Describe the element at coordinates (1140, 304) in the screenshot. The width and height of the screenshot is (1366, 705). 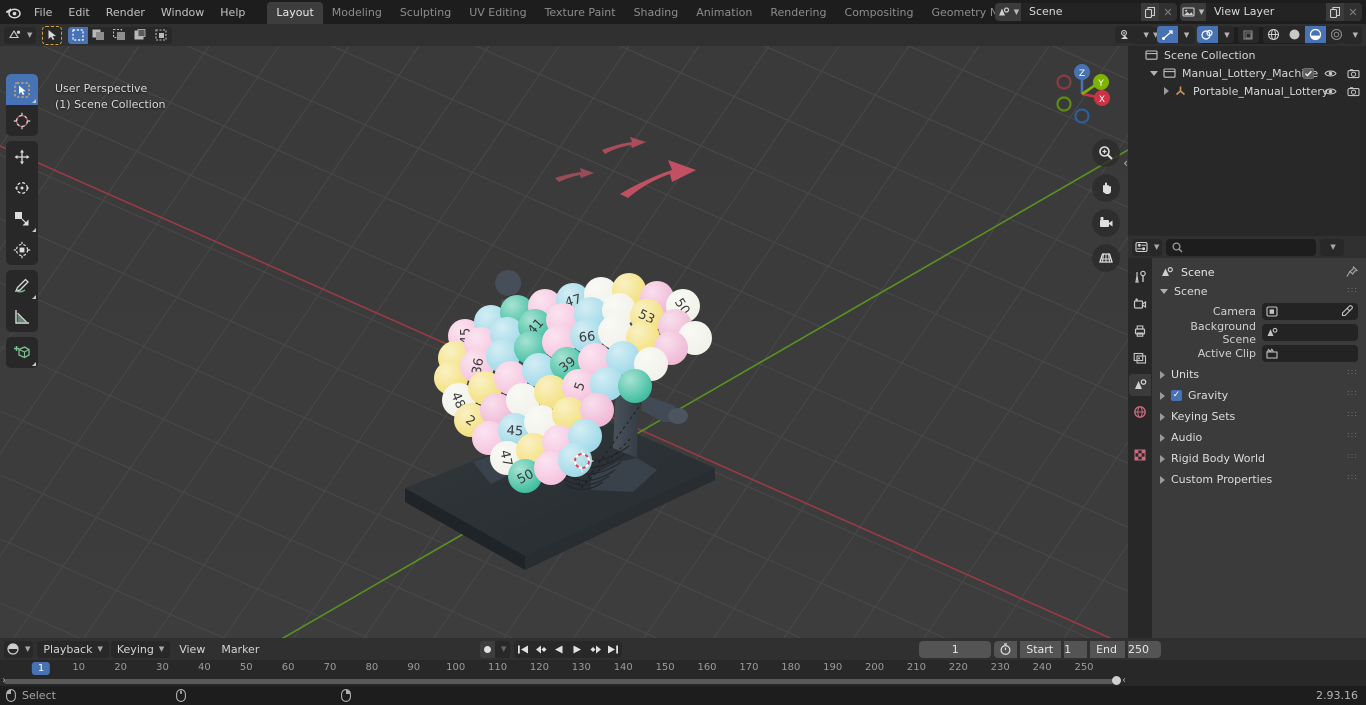
I see `render-camera-icon` at that location.